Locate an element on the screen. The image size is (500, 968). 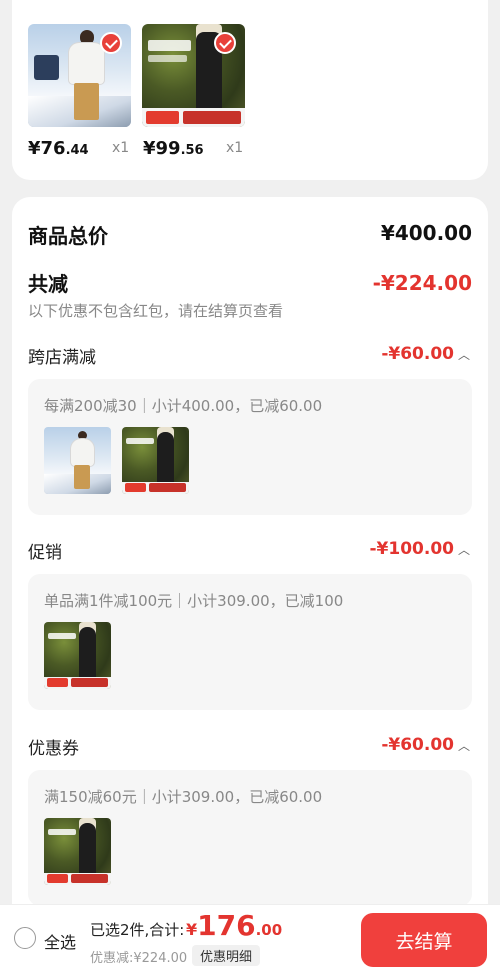
section-value-cross-store: -¥60.00 is located at coordinates (417, 354).